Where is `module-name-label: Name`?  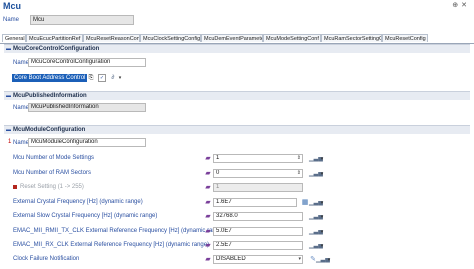 module-name-label: Name is located at coordinates (21, 143).